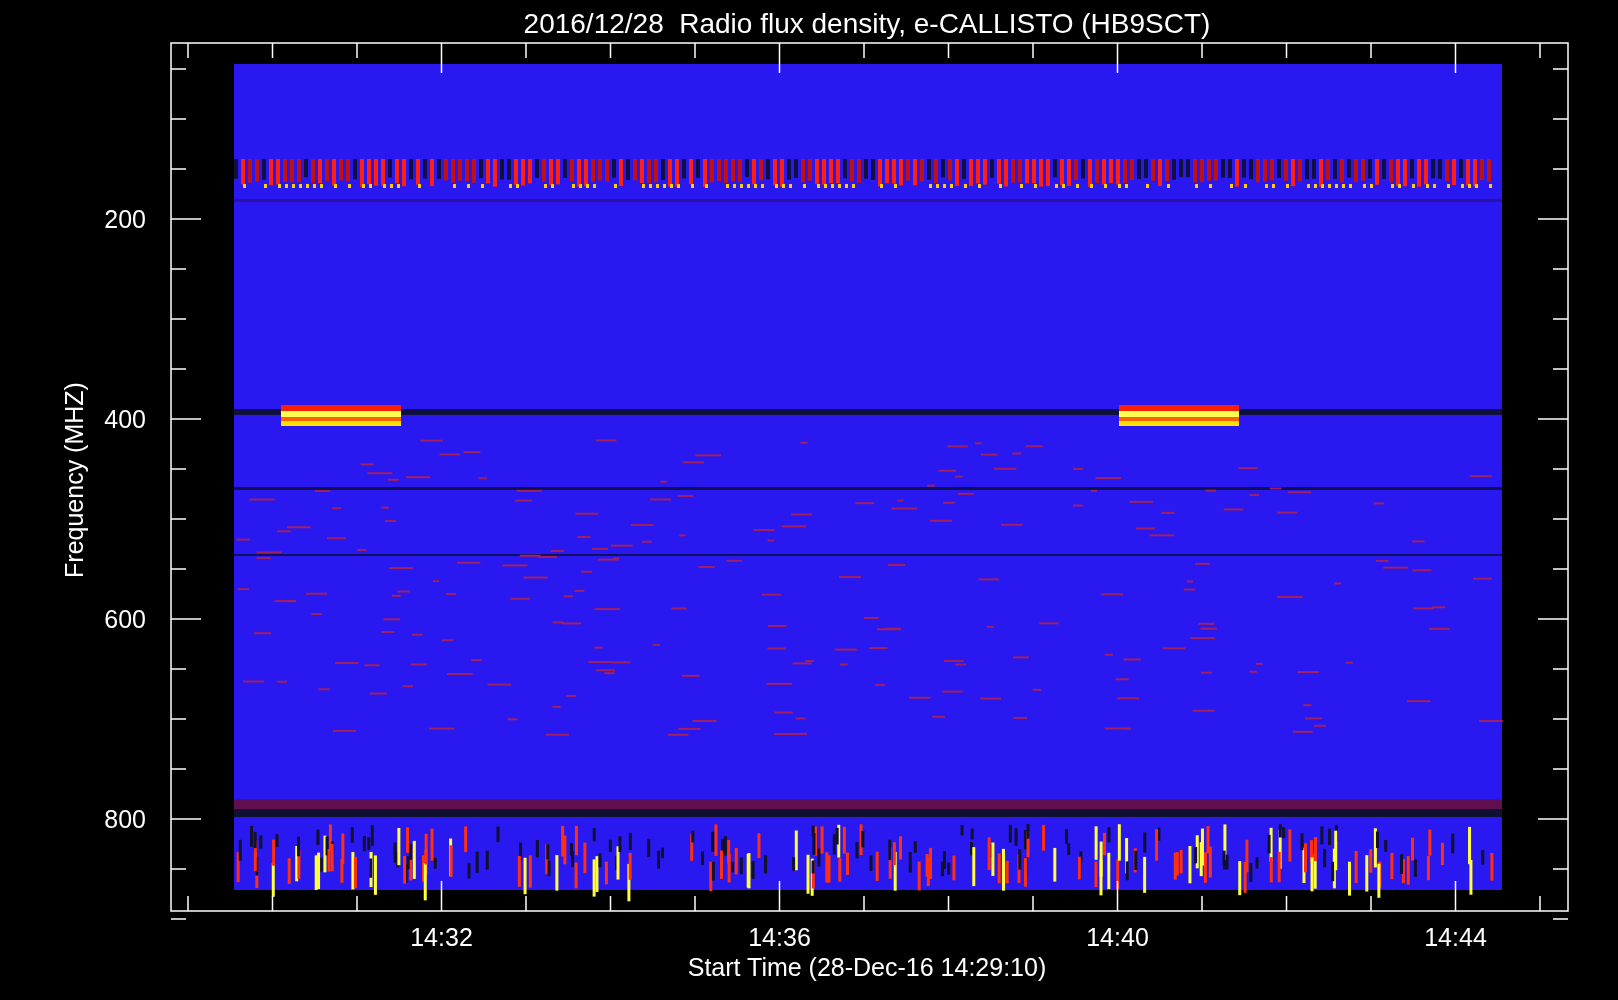 This screenshot has width=1618, height=1000. What do you see at coordinates (74, 480) in the screenshot?
I see `y-axis-title: Frequency (MHZ)` at bounding box center [74, 480].